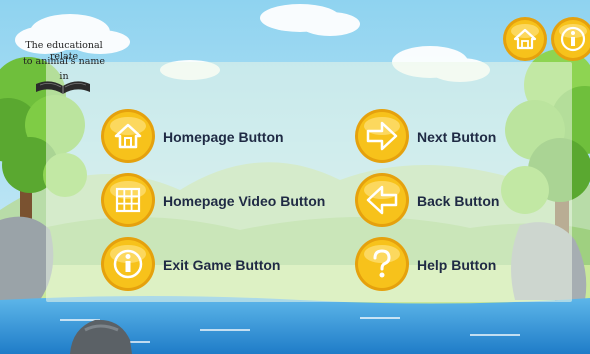 The height and width of the screenshot is (354, 590). Describe the element at coordinates (458, 201) in the screenshot. I see `back-button-label: Back Button` at that location.